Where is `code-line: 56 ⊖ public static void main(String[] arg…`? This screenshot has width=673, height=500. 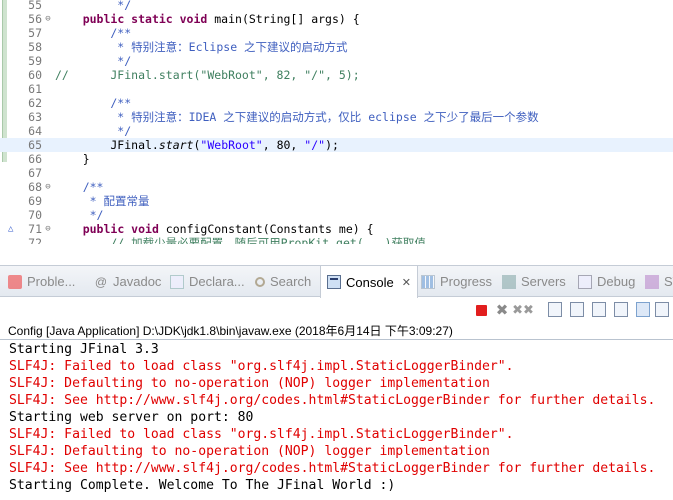 code-line: 56 ⊖ public static void main(String[] arg… is located at coordinates (336, 19).